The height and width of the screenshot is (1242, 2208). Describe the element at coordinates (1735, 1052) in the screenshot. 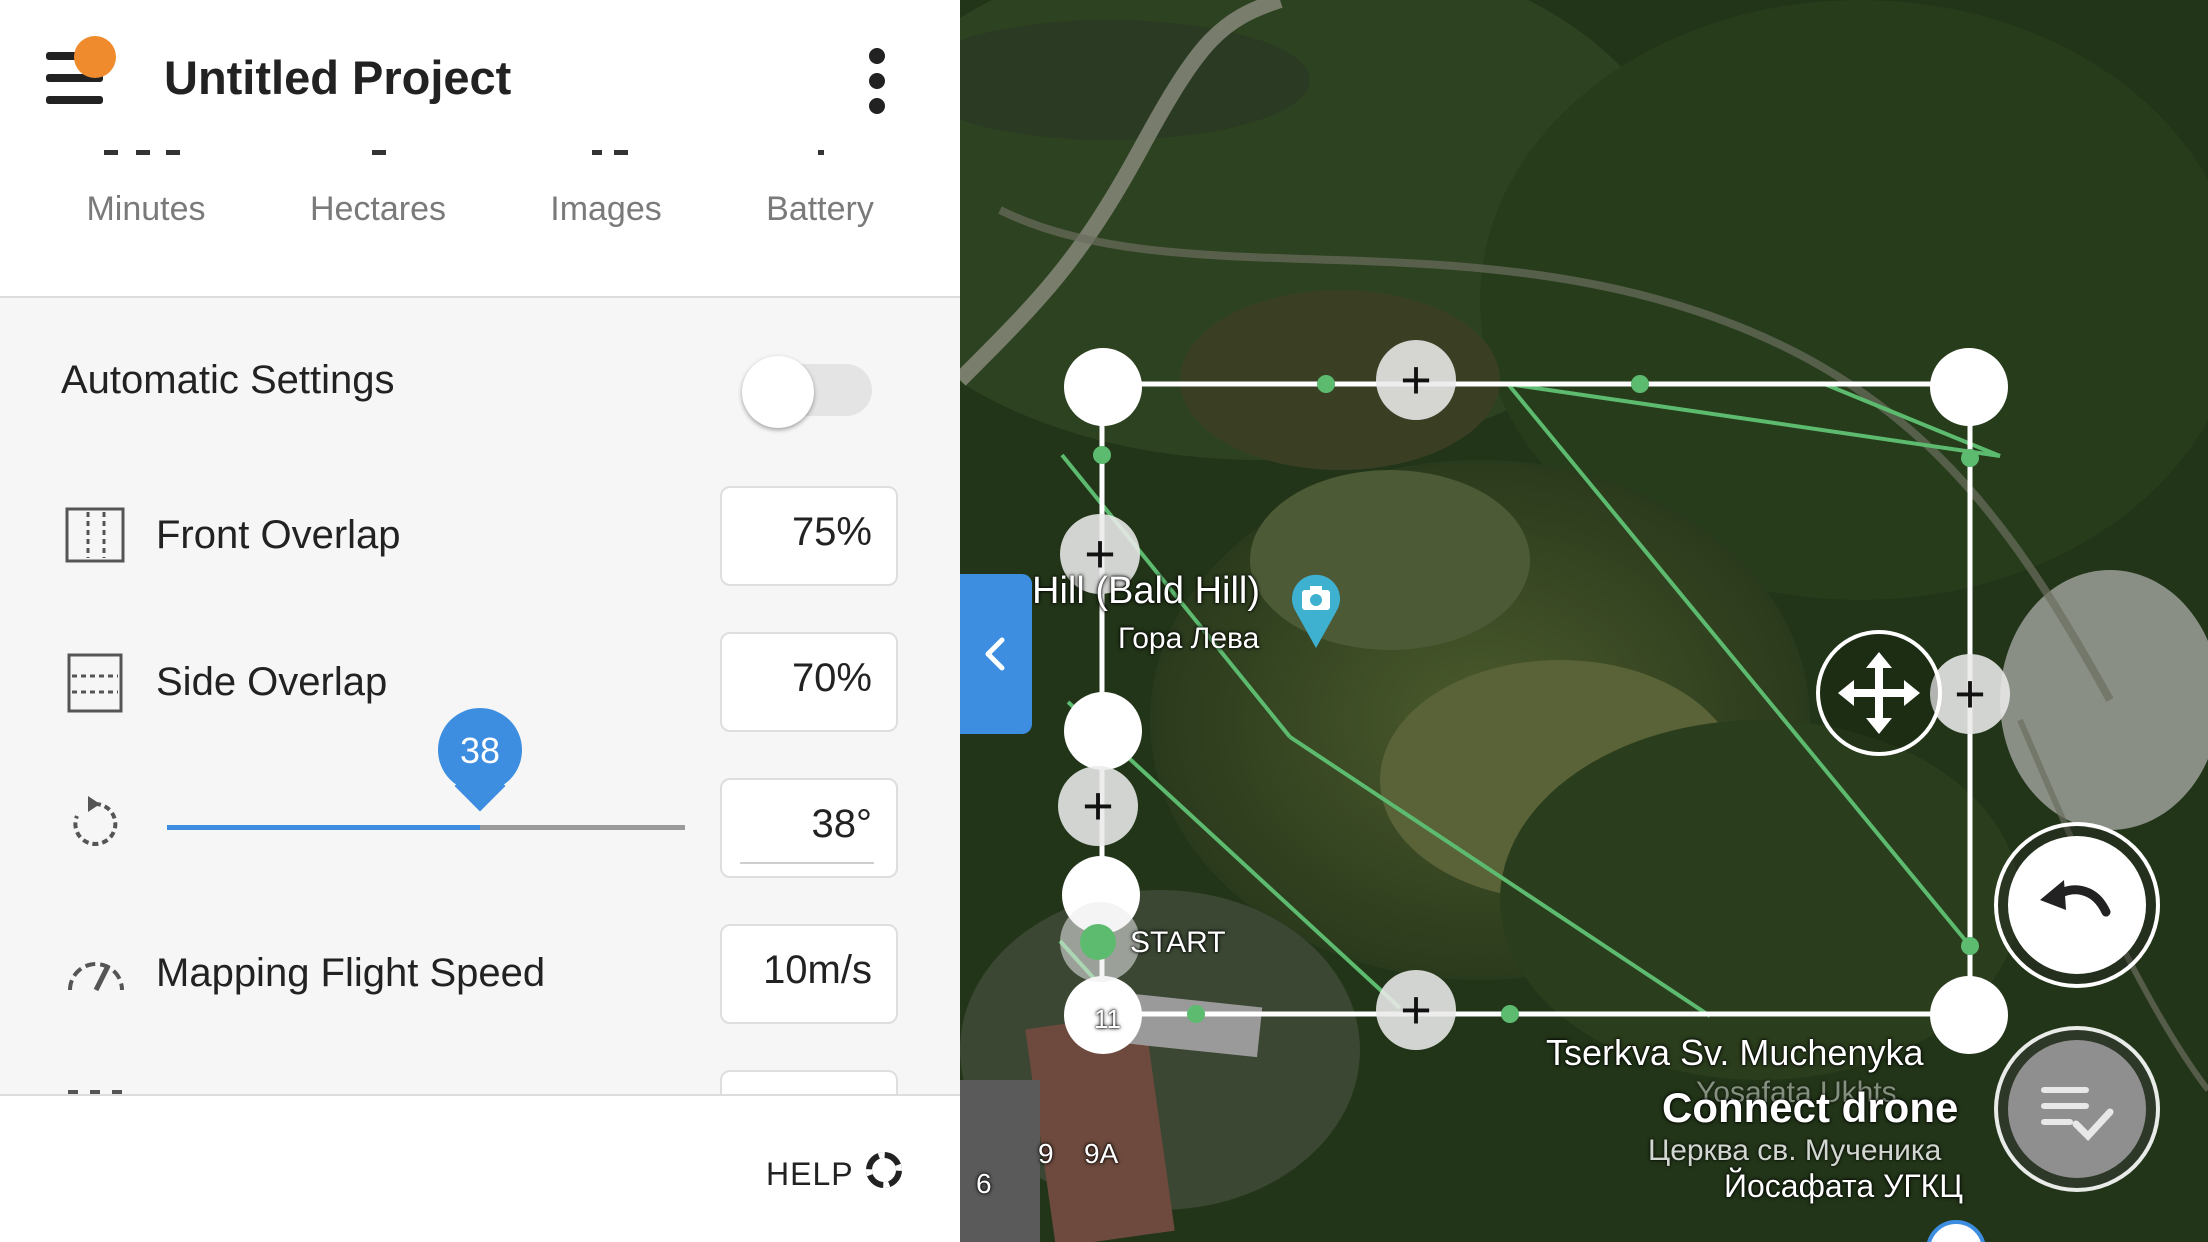

I see `church-name-label: Tserkva Sv. Muchenyka` at that location.